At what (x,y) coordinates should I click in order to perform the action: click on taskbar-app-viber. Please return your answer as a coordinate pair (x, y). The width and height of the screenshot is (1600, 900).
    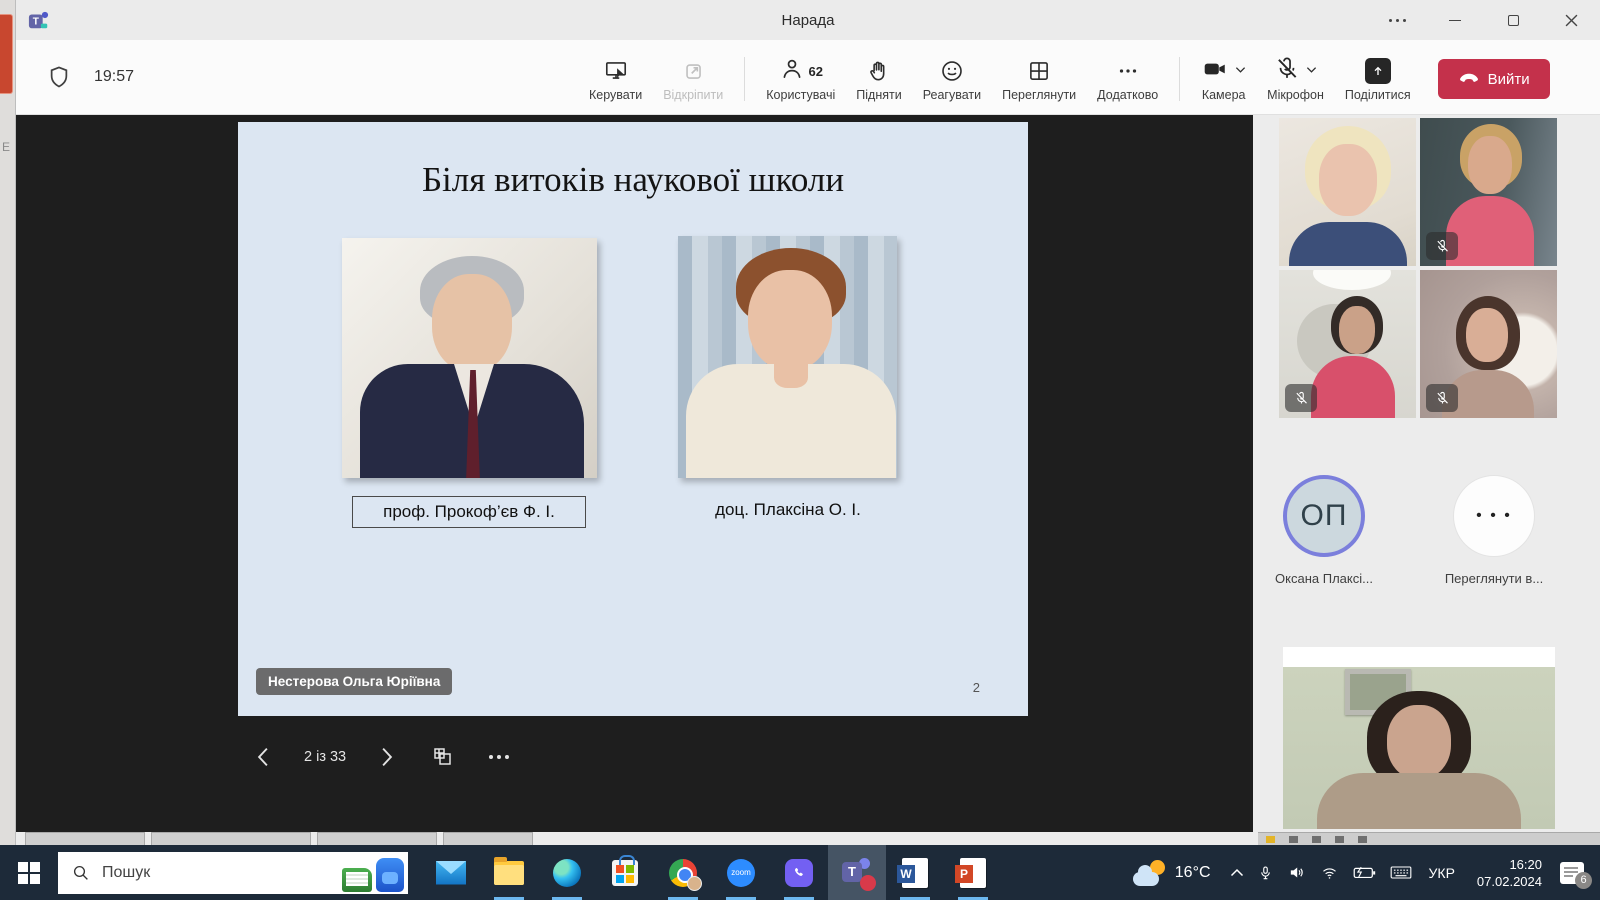
    Looking at the image, I should click on (799, 872).